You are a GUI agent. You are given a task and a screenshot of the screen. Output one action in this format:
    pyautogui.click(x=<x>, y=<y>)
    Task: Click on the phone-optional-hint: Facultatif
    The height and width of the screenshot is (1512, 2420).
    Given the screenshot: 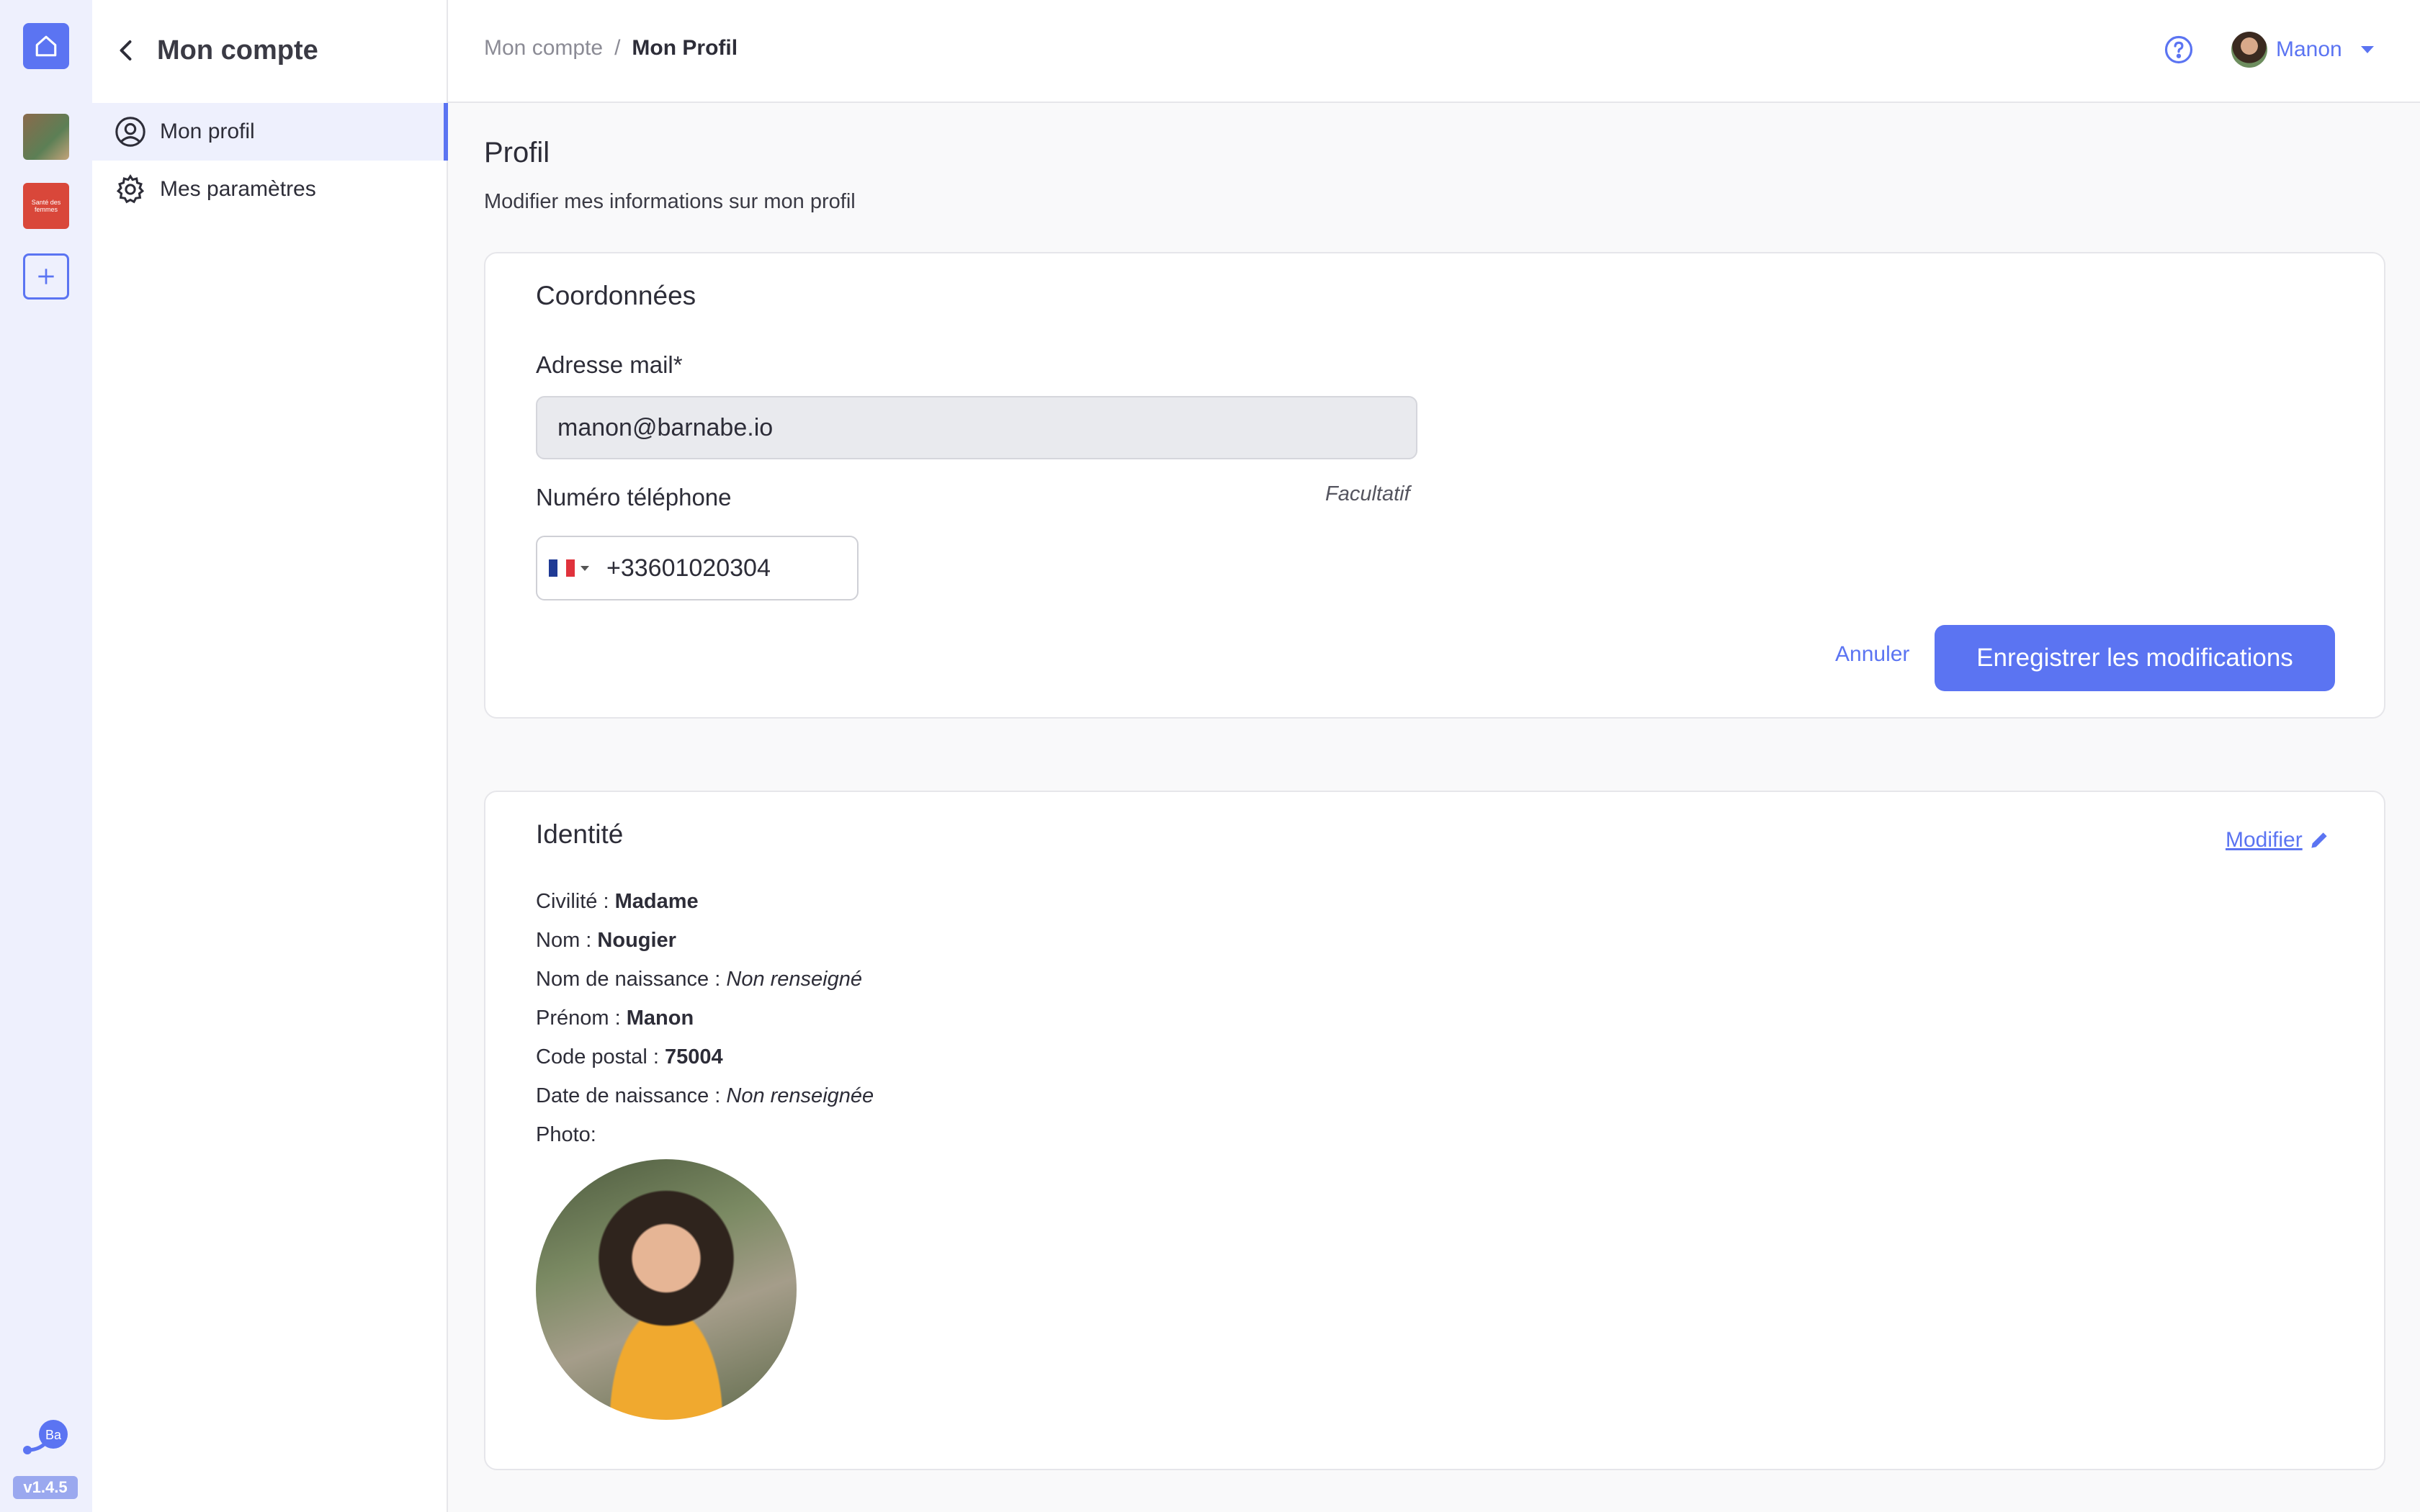 What is the action you would take?
    pyautogui.click(x=1367, y=493)
    